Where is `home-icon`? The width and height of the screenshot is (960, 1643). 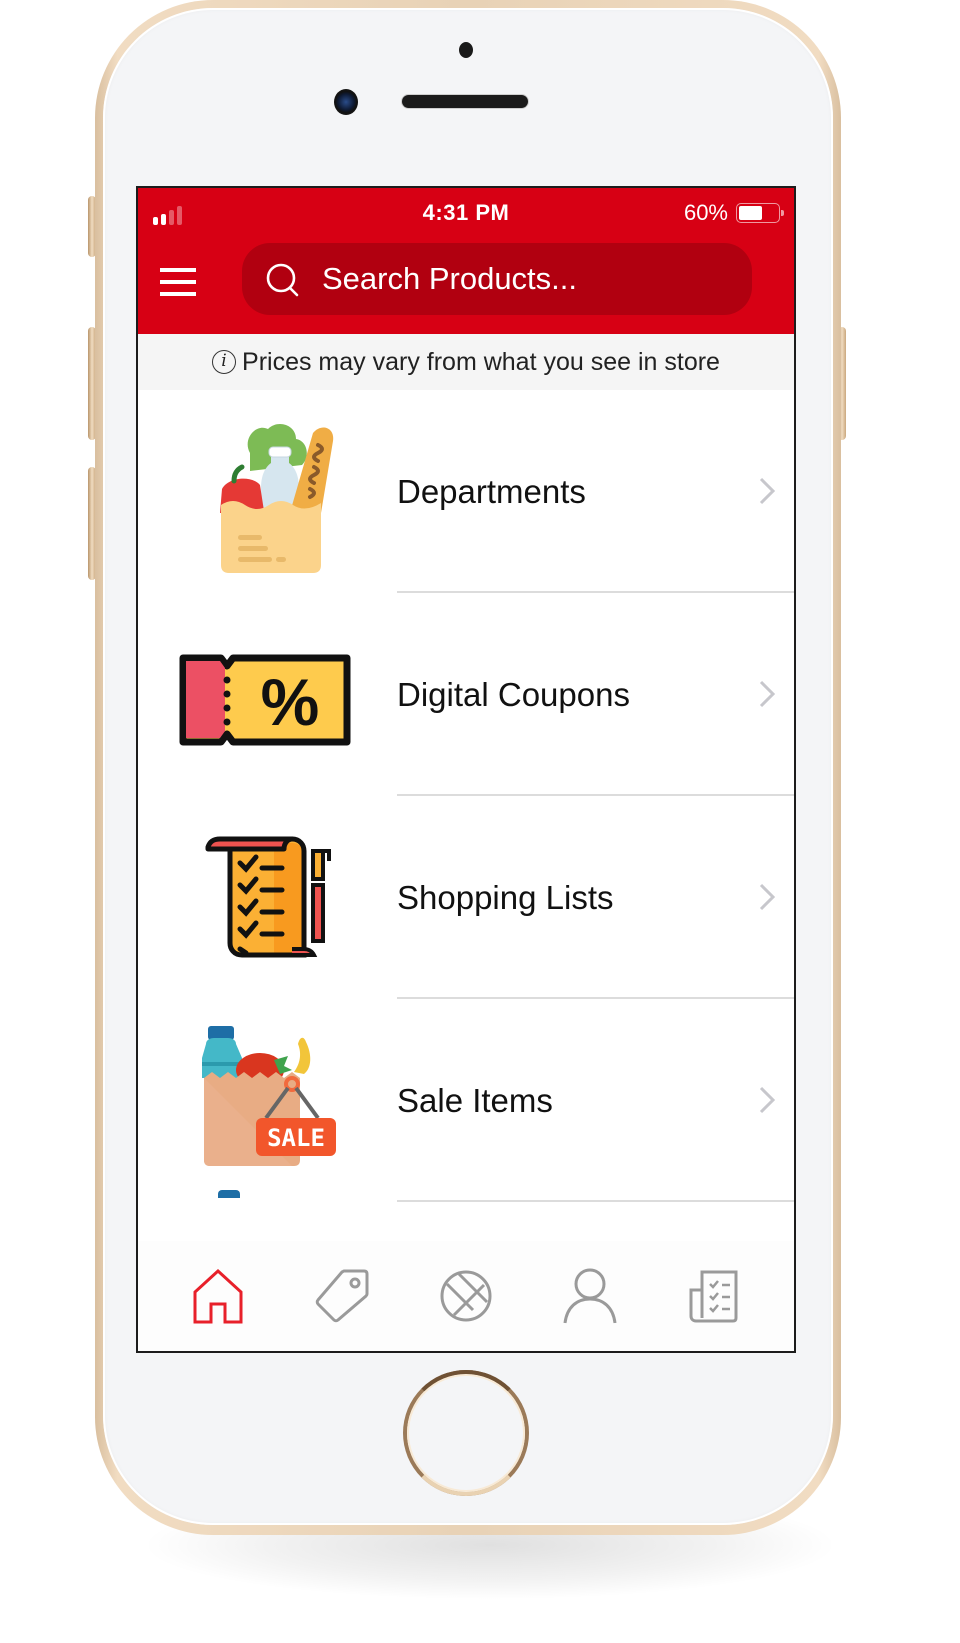 home-icon is located at coordinates (218, 1296).